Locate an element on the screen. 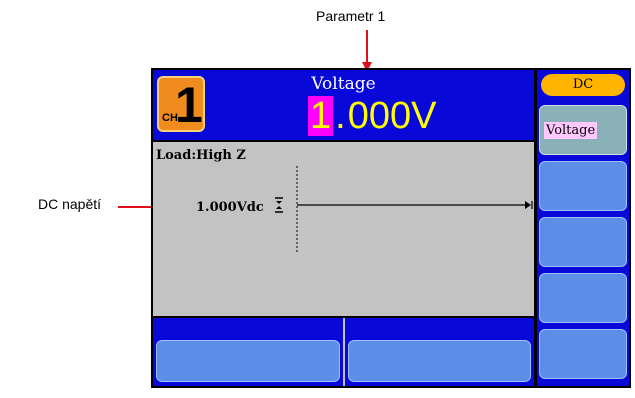 Image resolution: width=635 pixels, height=398 pixels. header-bar: CH 1 Voltage 1.000V is located at coordinates (343, 105).